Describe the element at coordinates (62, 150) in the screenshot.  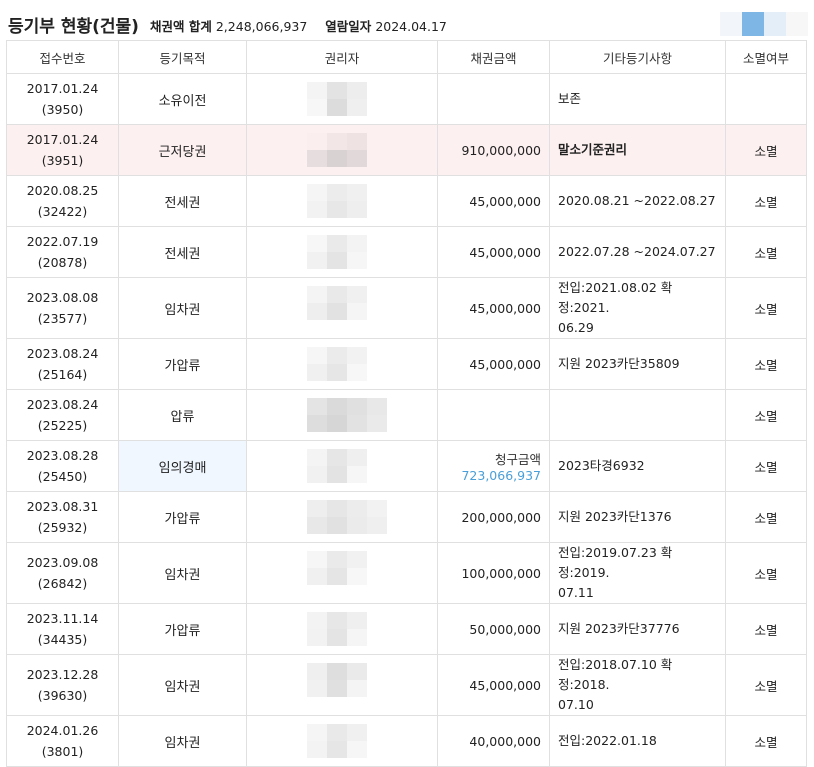
I see `receipt-cell: 2017.01.24 (3951)` at that location.